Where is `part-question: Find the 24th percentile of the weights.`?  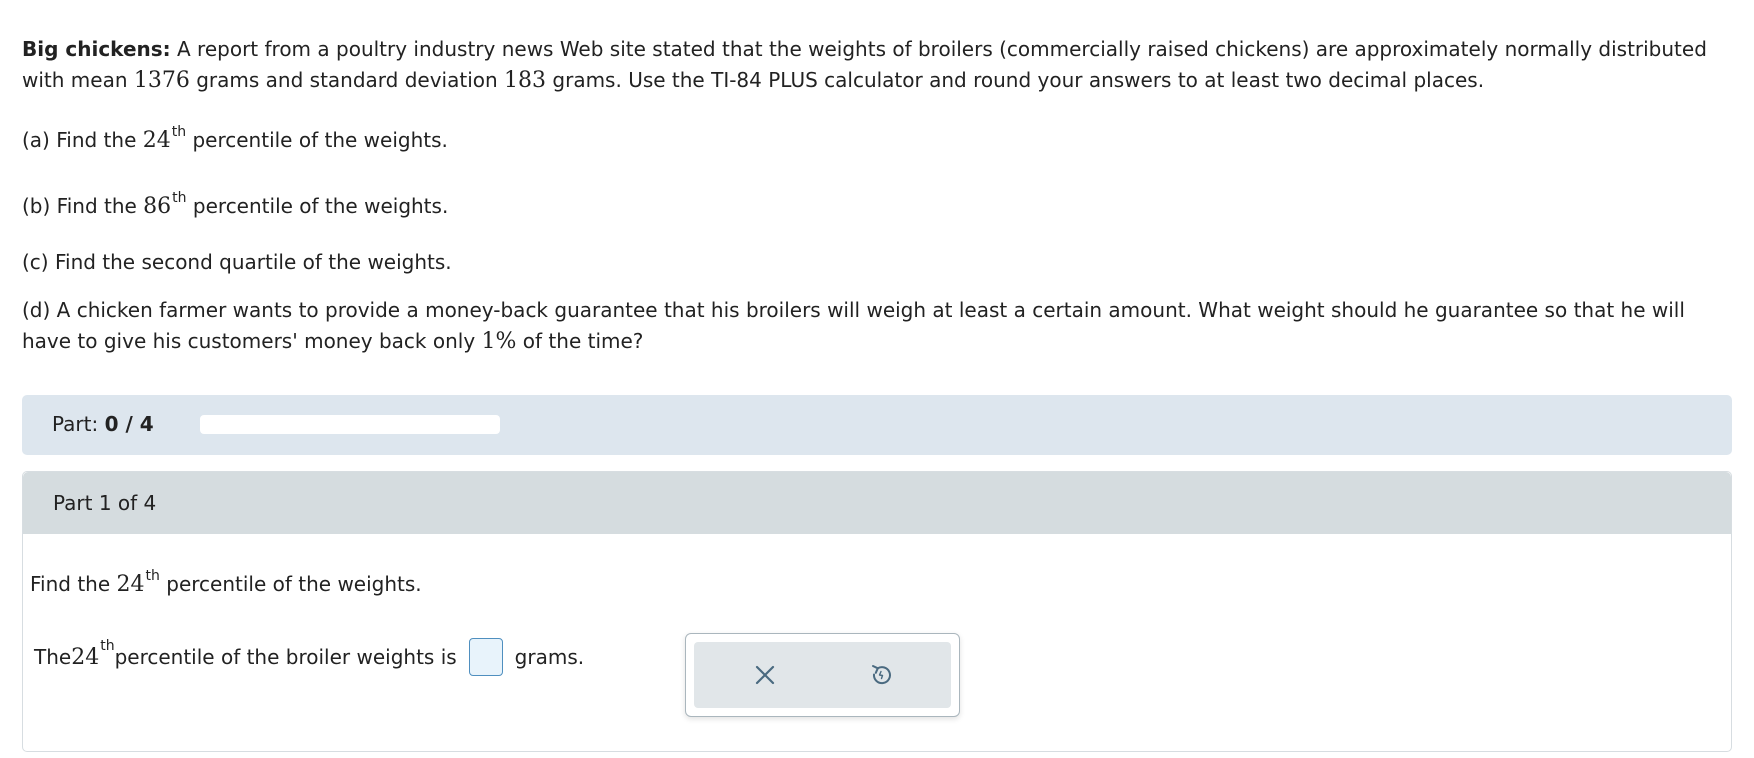
part-question: Find the 24th percentile of the weights. is located at coordinates (226, 582).